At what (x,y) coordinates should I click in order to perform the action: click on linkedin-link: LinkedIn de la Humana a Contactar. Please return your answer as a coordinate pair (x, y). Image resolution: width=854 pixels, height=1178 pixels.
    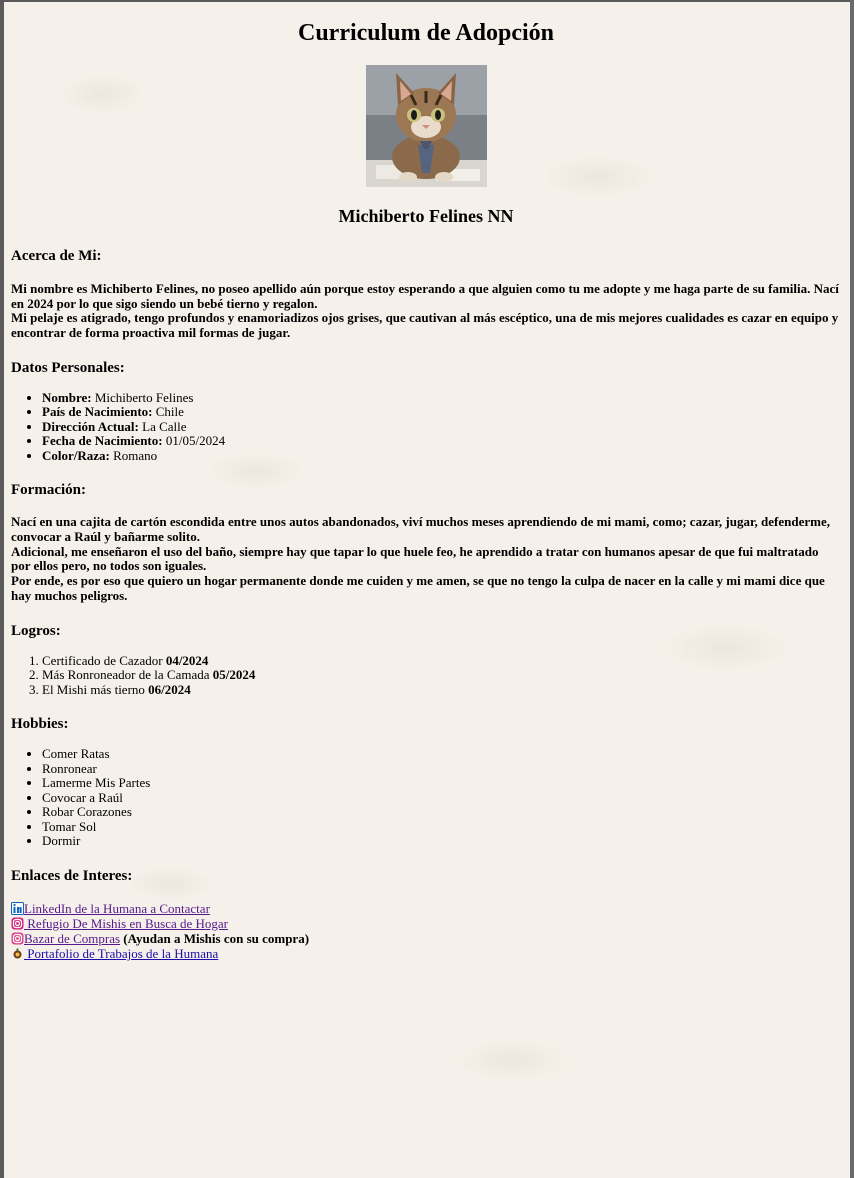
    Looking at the image, I should click on (117, 908).